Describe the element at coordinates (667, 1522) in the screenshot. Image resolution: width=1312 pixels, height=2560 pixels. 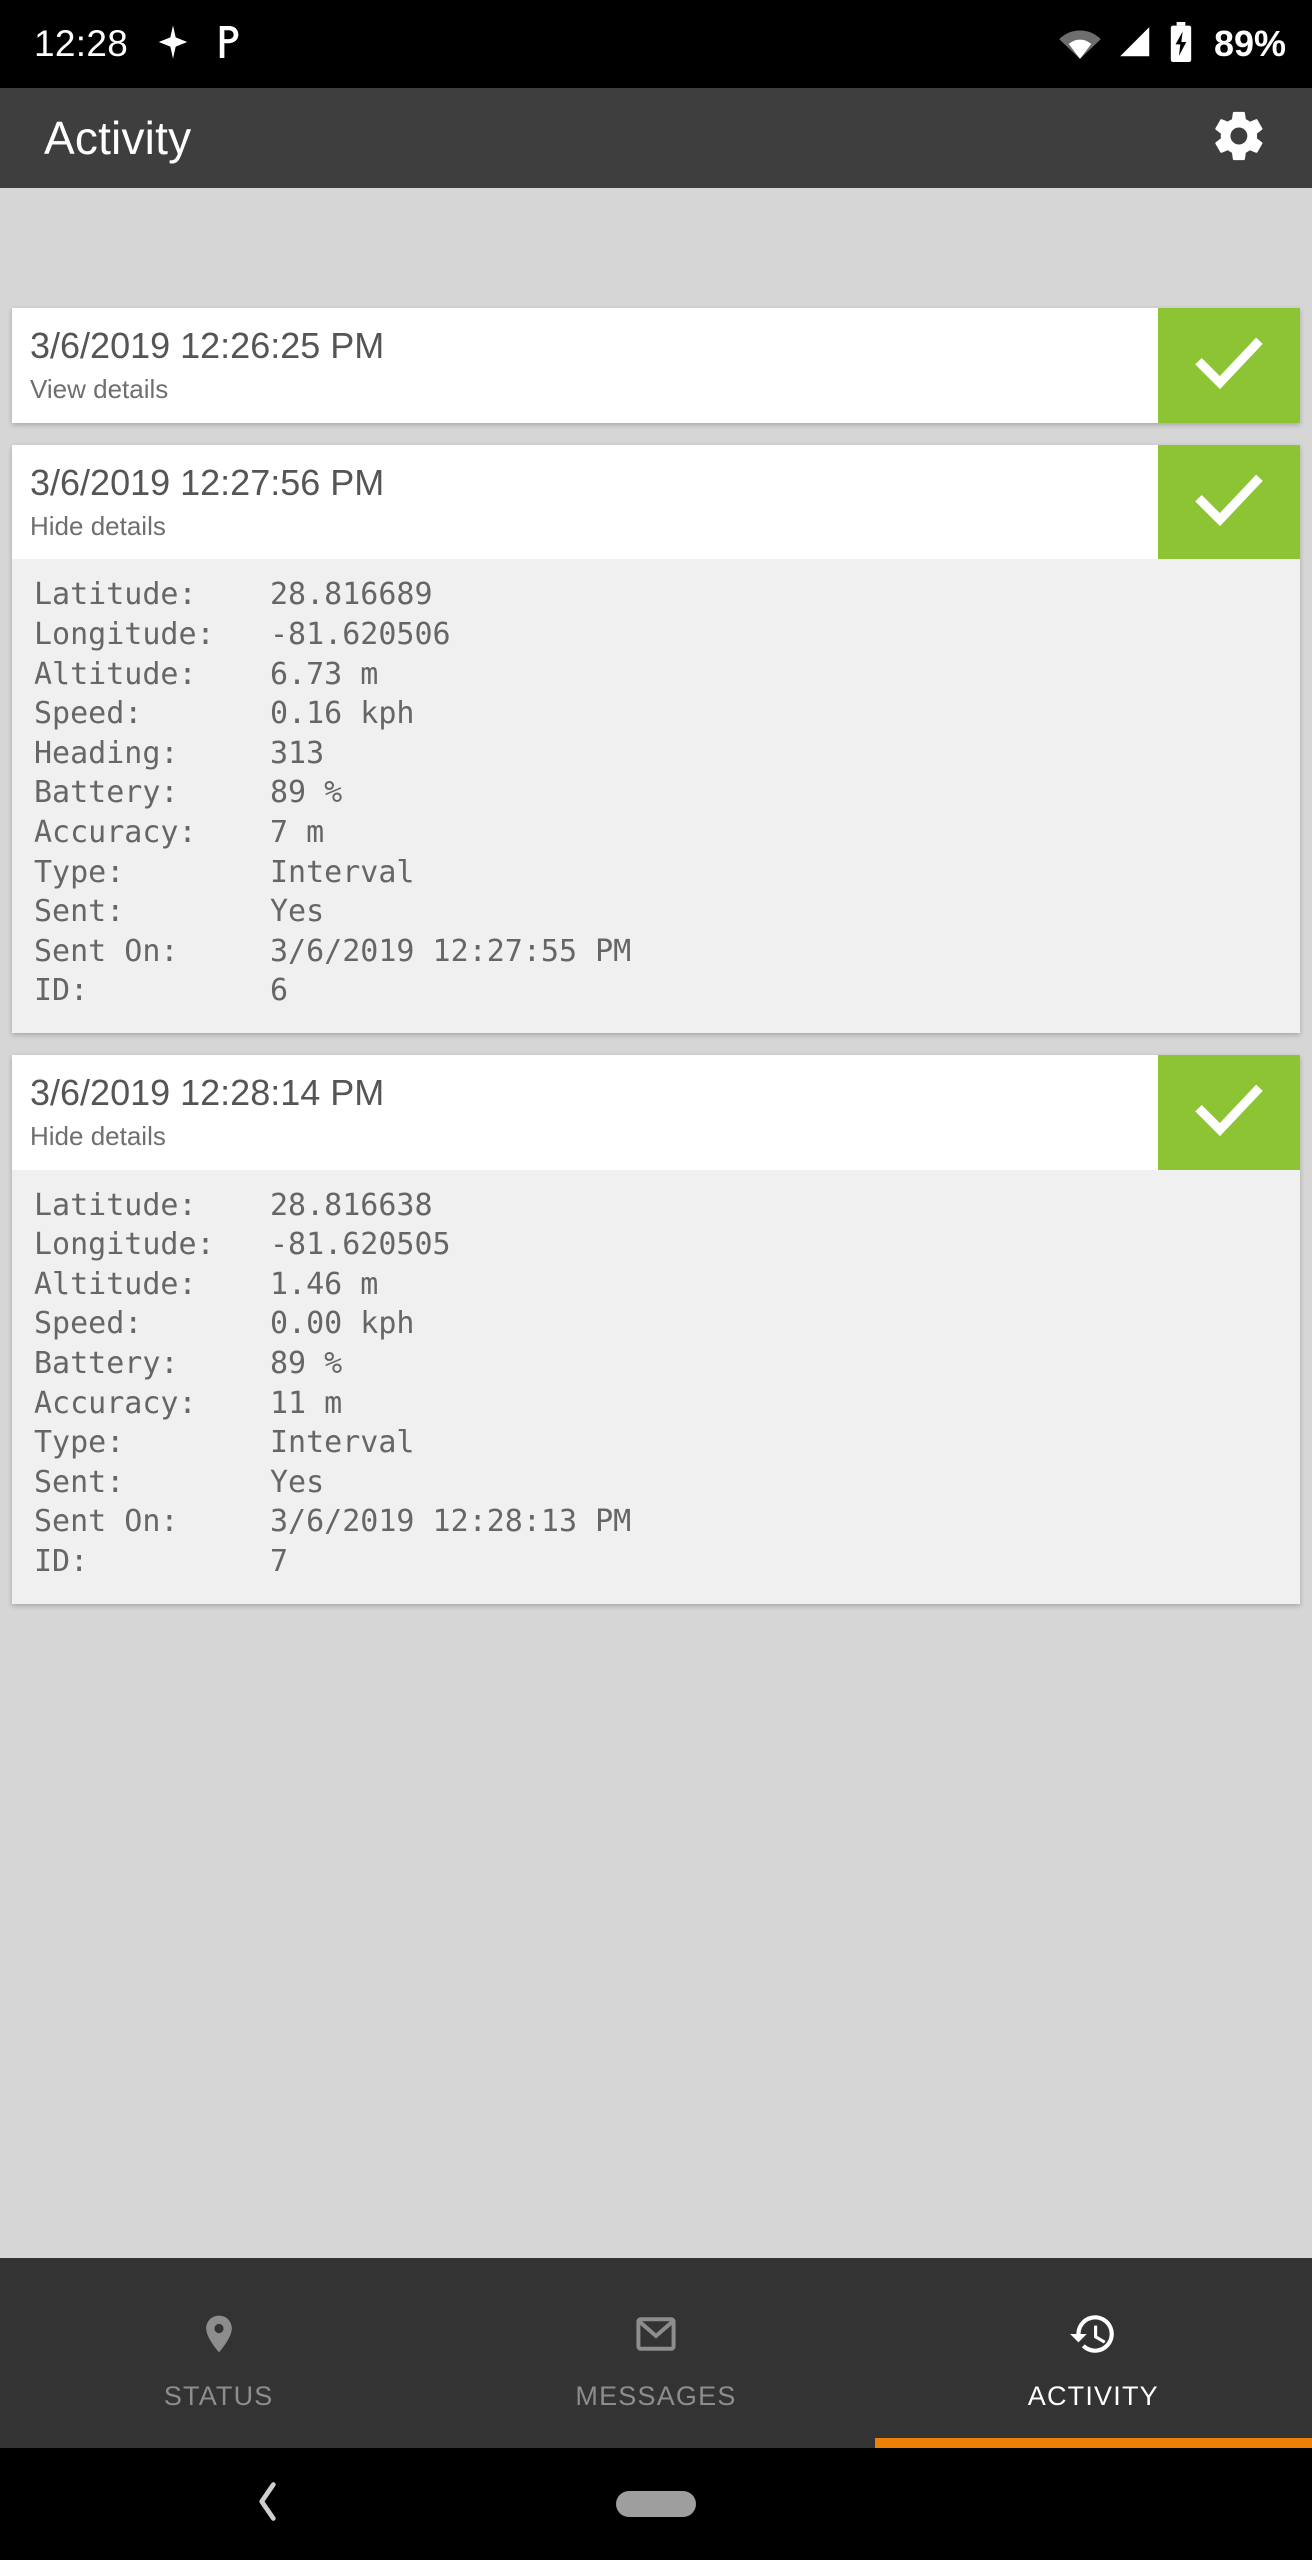
I see `detail-row: Sent On: 3/6/2019 12:28:13 PM` at that location.